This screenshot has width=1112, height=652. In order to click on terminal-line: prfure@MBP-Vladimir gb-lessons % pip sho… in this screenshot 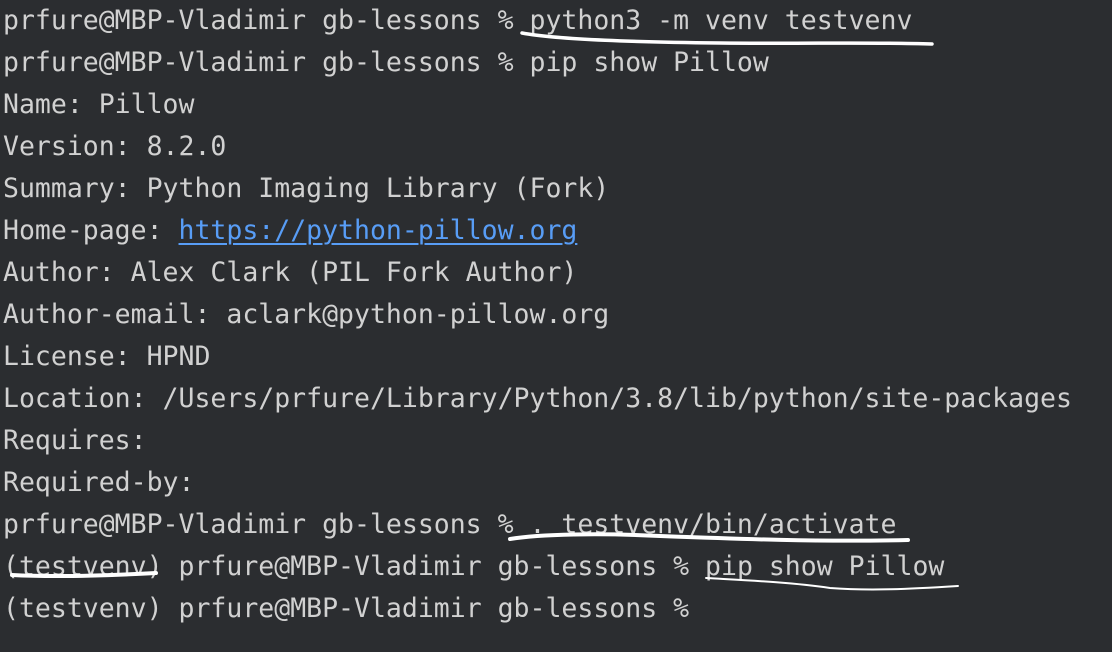, I will do `click(386, 63)`.